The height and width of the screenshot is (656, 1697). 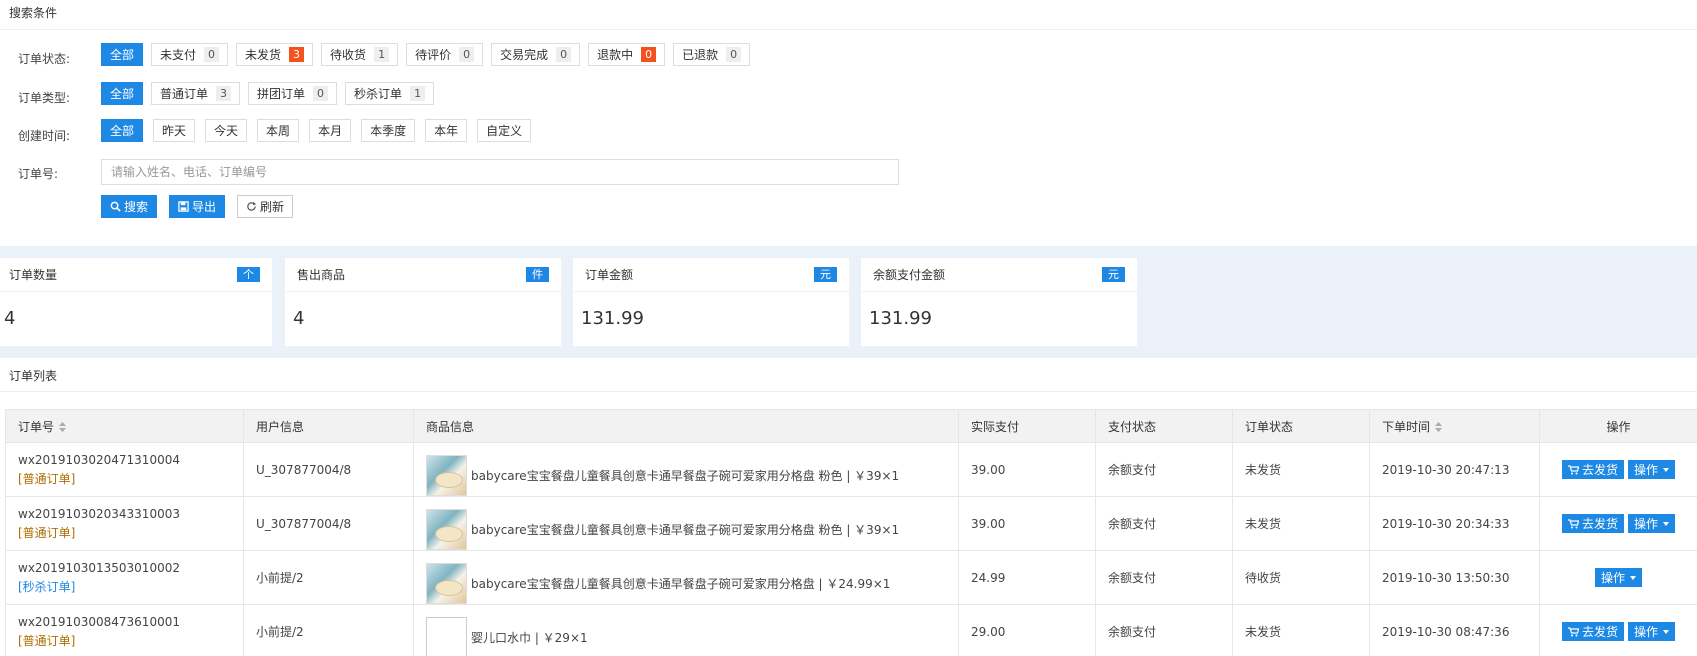 I want to click on search-button: 搜索, so click(x=129, y=206).